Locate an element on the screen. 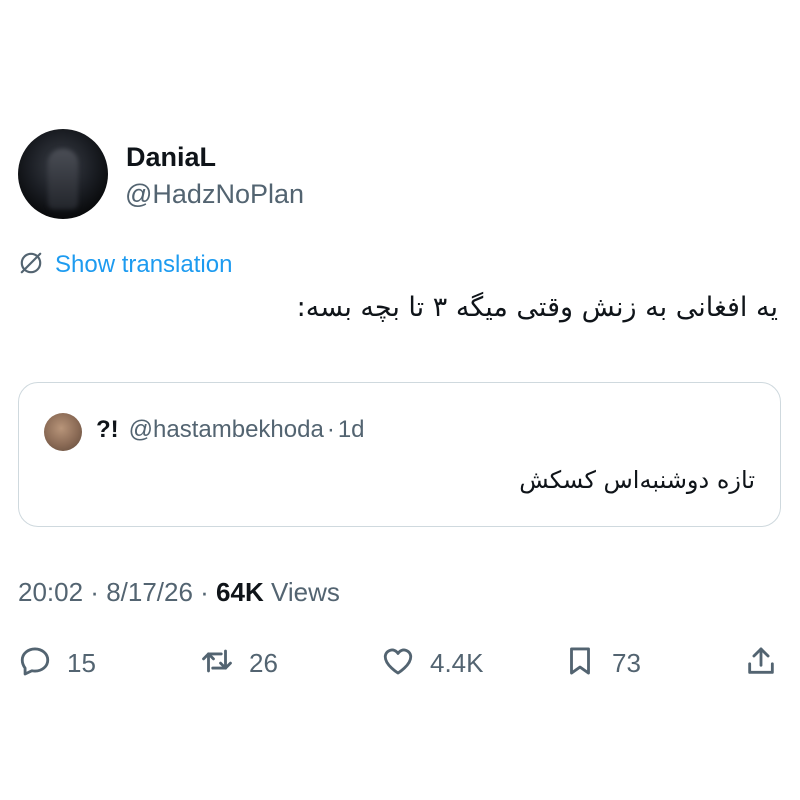  author-avatar is located at coordinates (63, 174).